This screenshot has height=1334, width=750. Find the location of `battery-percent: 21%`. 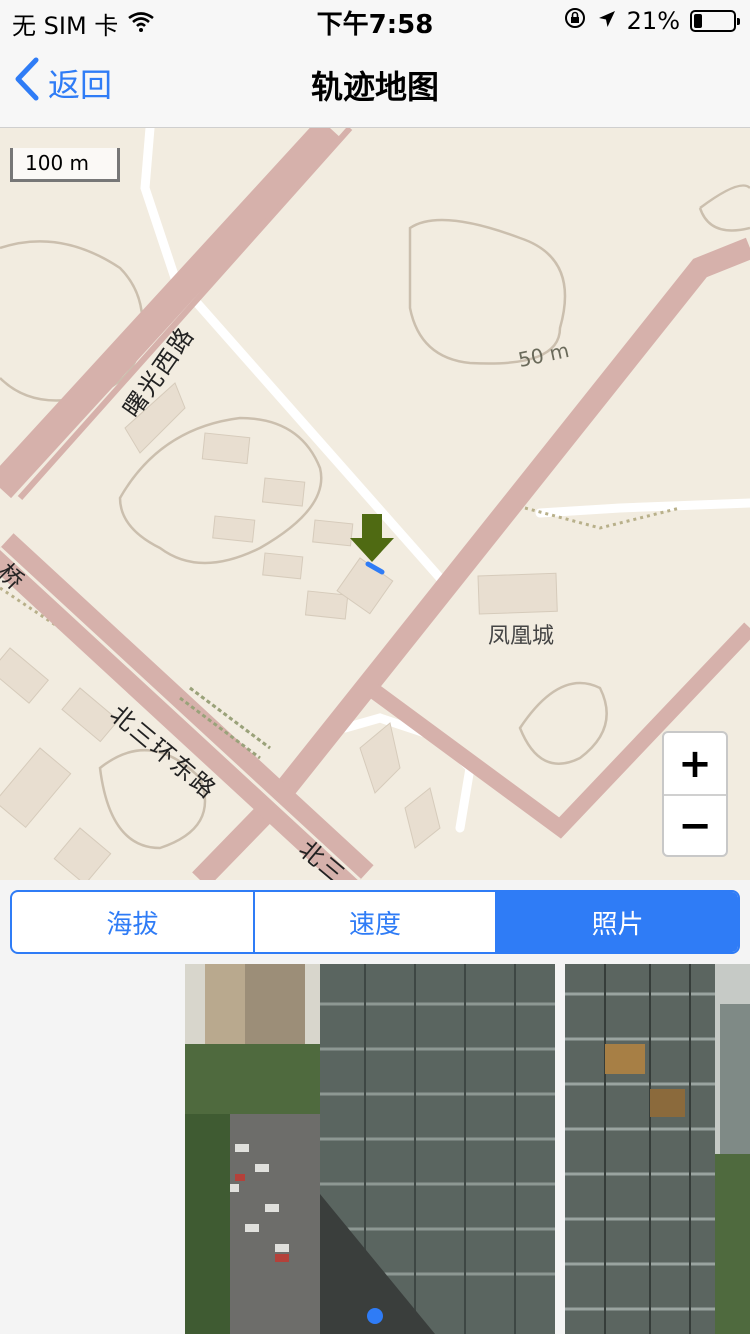

battery-percent: 21% is located at coordinates (653, 21).